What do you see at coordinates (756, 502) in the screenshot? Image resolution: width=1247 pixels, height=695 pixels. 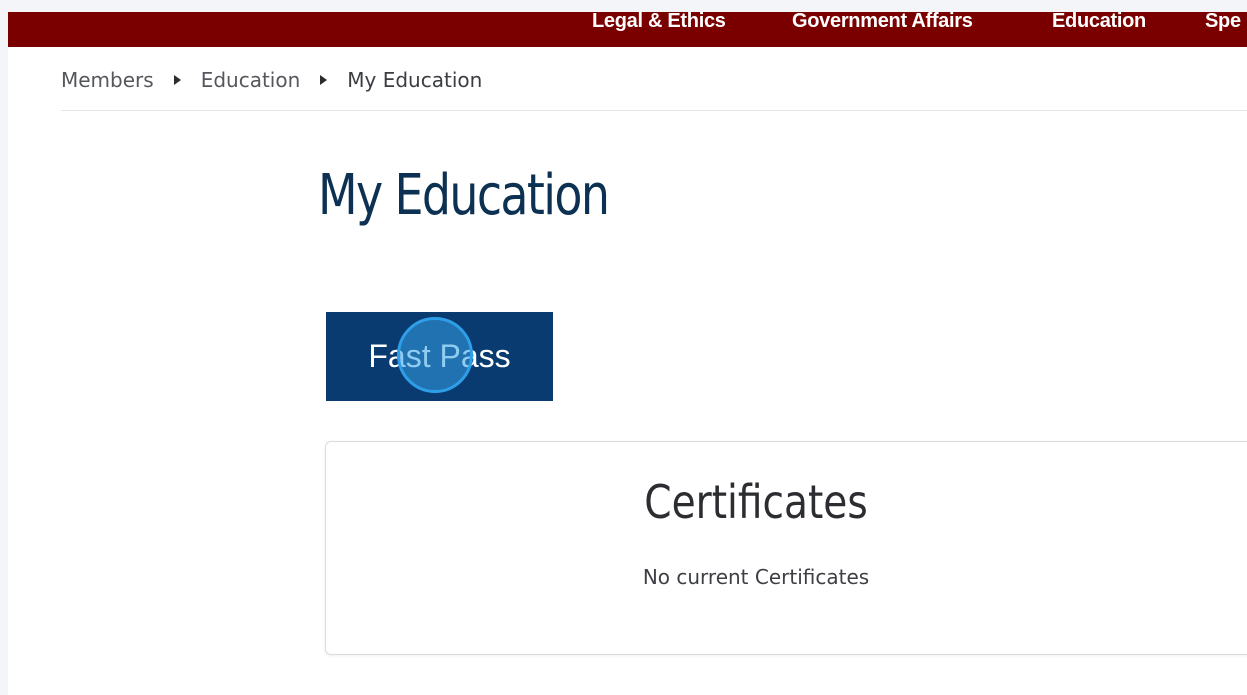 I see `certificates-heading: Certificates` at bounding box center [756, 502].